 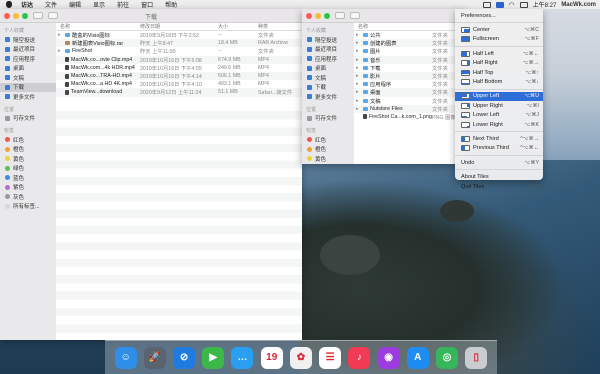 I want to click on menu-item-half-right: Half Right ⌥⌘→, so click(x=499, y=63).